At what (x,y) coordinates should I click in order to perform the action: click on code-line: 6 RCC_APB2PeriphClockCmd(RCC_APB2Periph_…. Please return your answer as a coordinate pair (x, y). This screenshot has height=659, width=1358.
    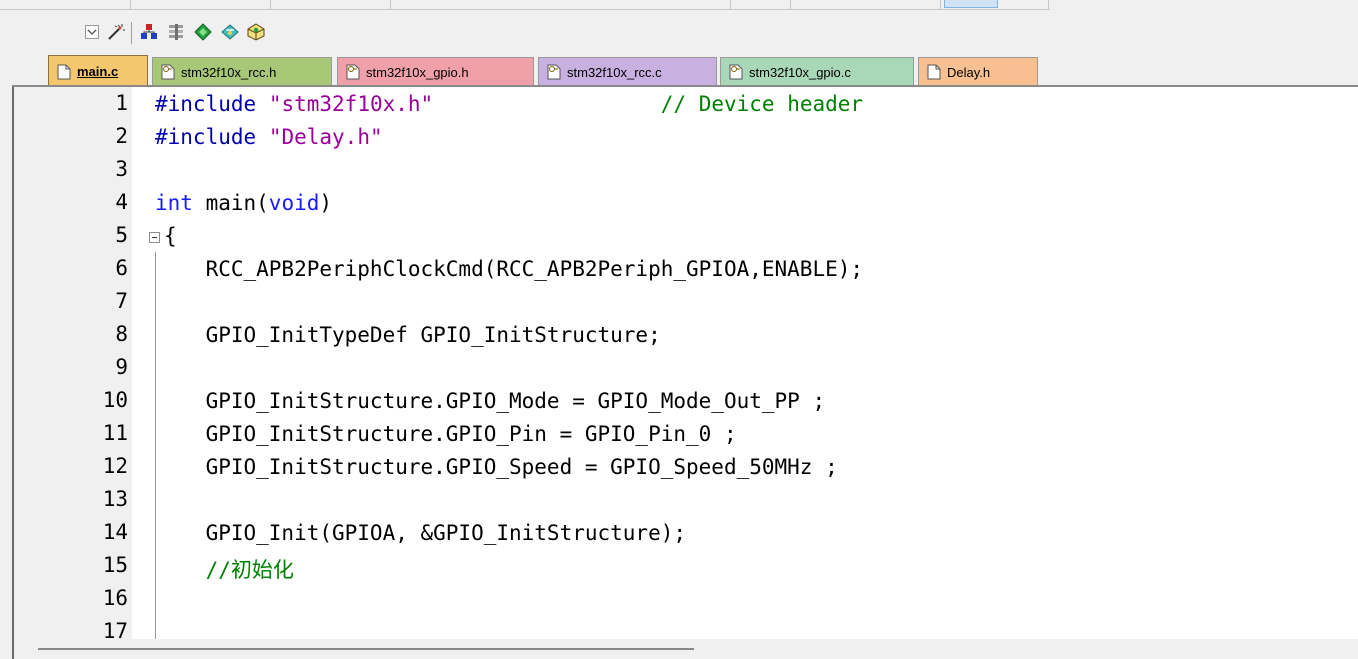
    Looking at the image, I should click on (686, 270).